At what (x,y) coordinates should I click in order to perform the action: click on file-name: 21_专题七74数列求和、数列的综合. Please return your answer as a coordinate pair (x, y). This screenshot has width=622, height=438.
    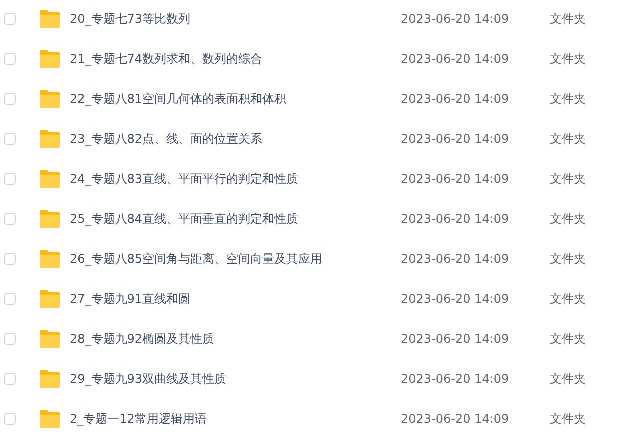
    Looking at the image, I should click on (235, 59).